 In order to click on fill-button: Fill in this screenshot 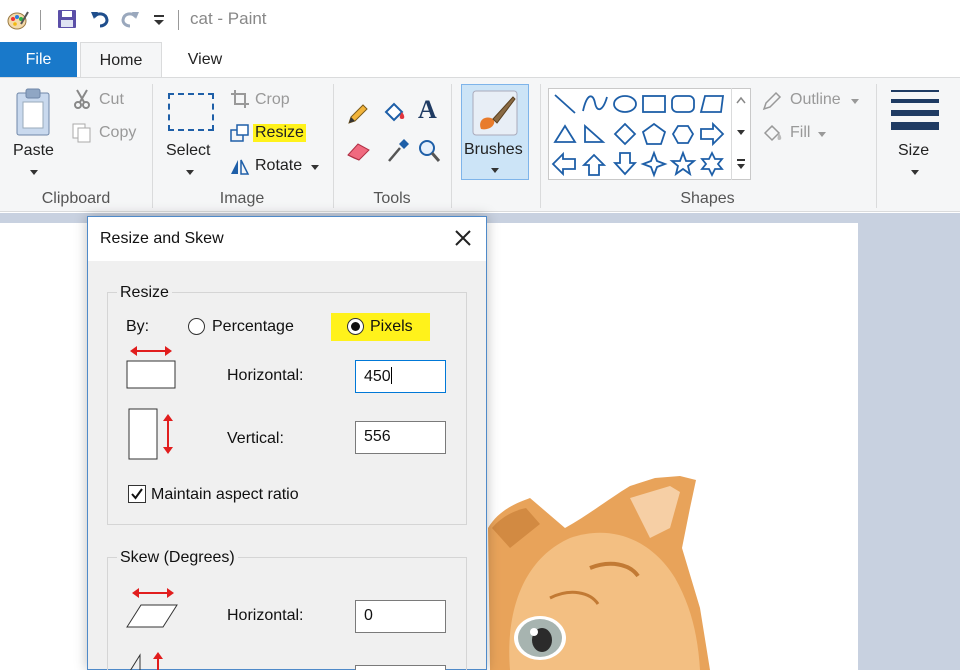, I will do `click(800, 133)`.